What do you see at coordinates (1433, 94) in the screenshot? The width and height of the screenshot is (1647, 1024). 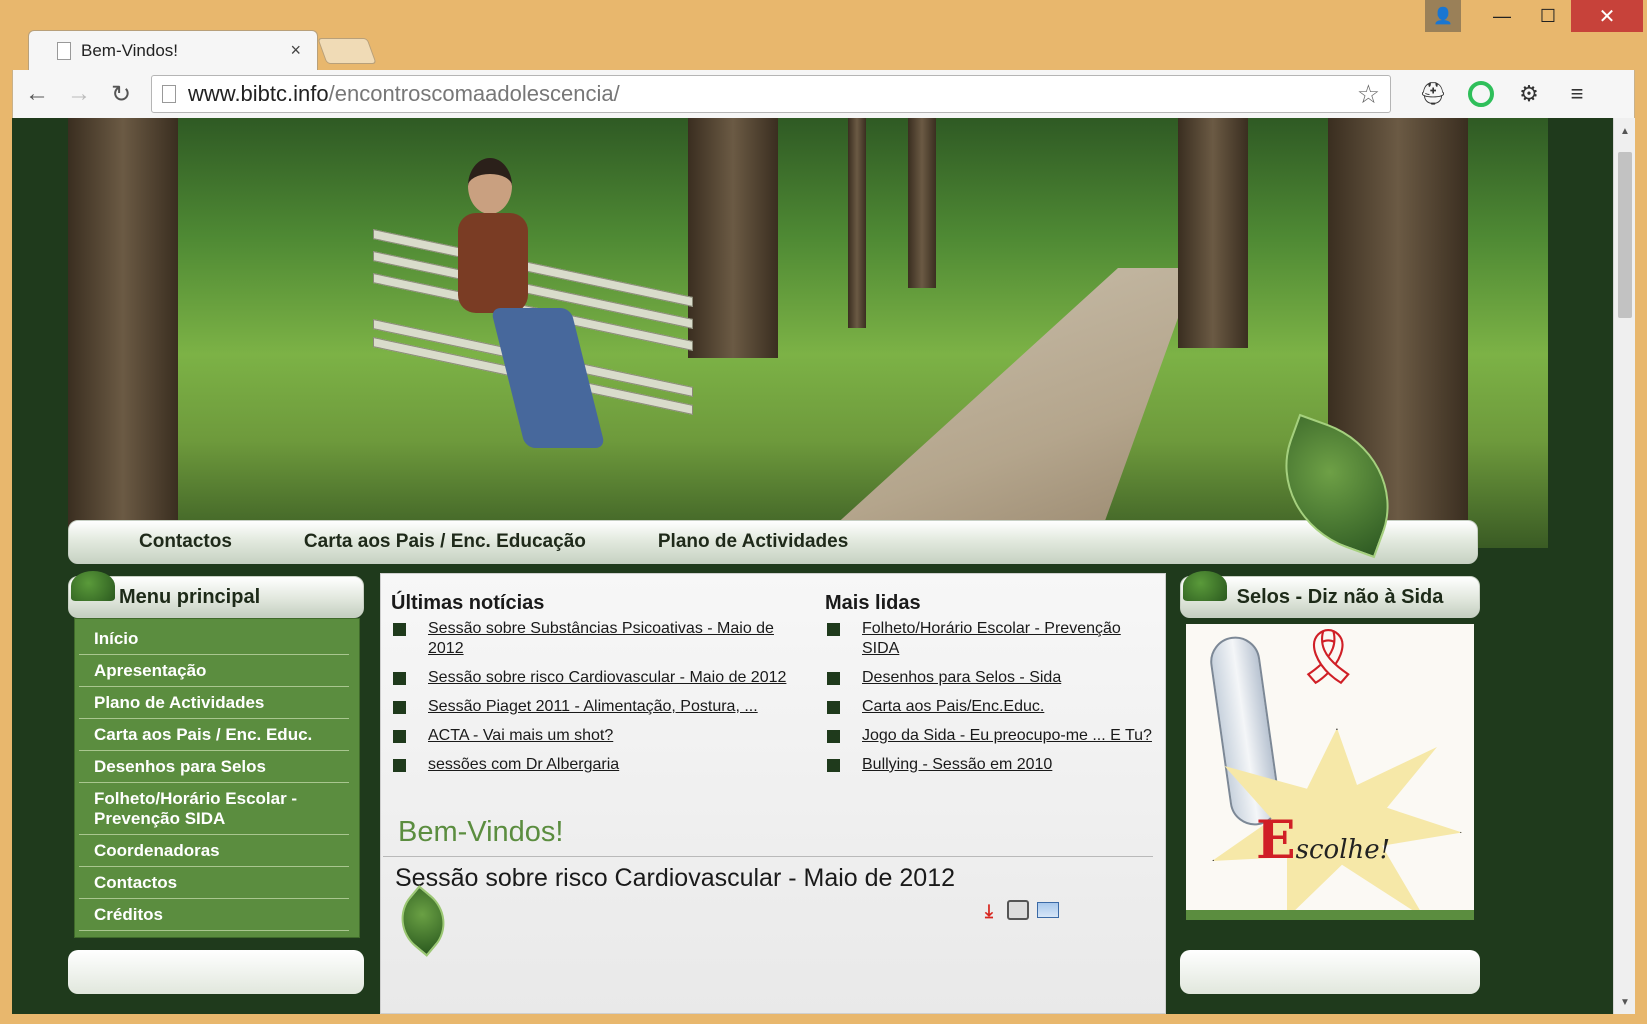 I see `extension-ghostery-icon: ⛑` at bounding box center [1433, 94].